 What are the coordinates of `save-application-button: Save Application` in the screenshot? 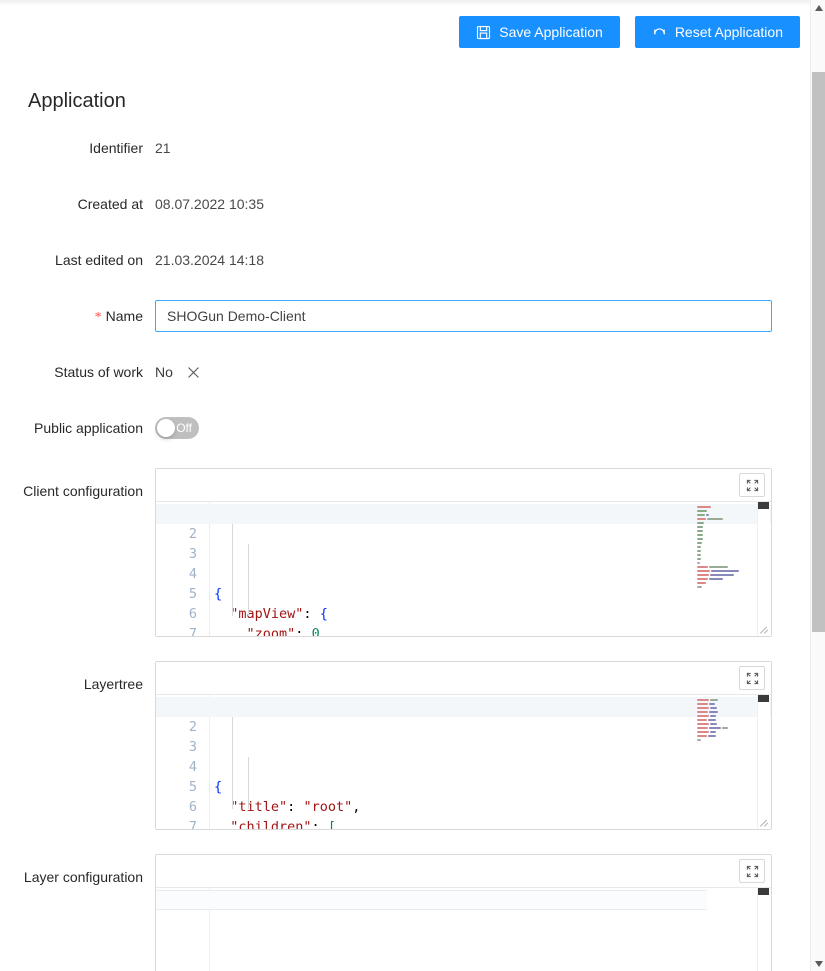 It's located at (539, 32).